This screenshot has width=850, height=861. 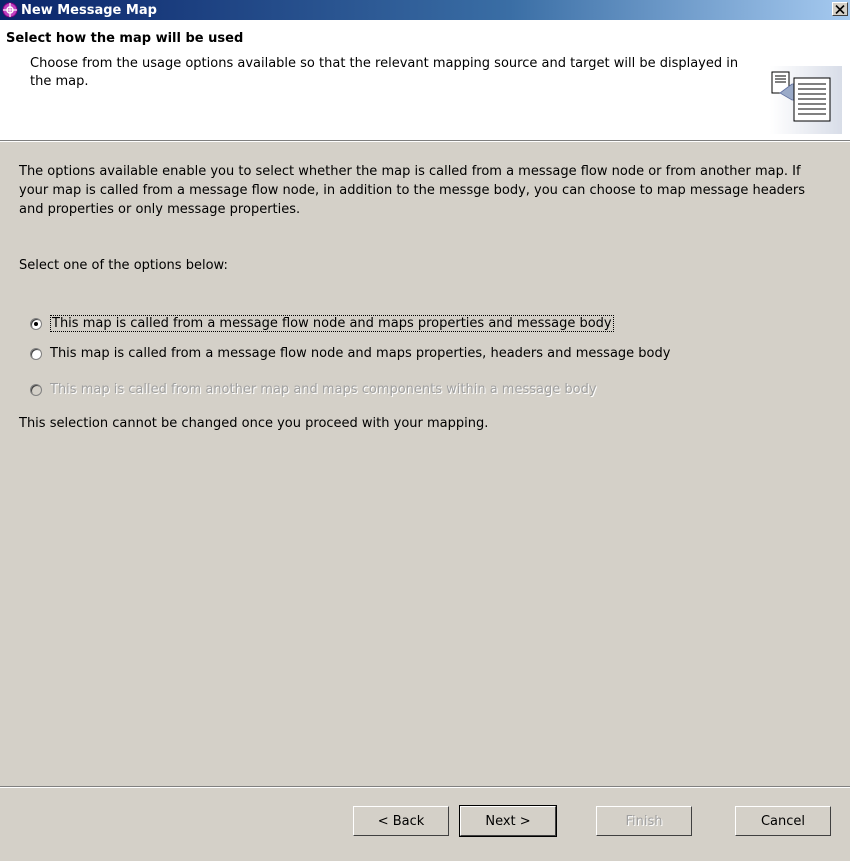 What do you see at coordinates (401, 821) in the screenshot?
I see `back-button: < Back` at bounding box center [401, 821].